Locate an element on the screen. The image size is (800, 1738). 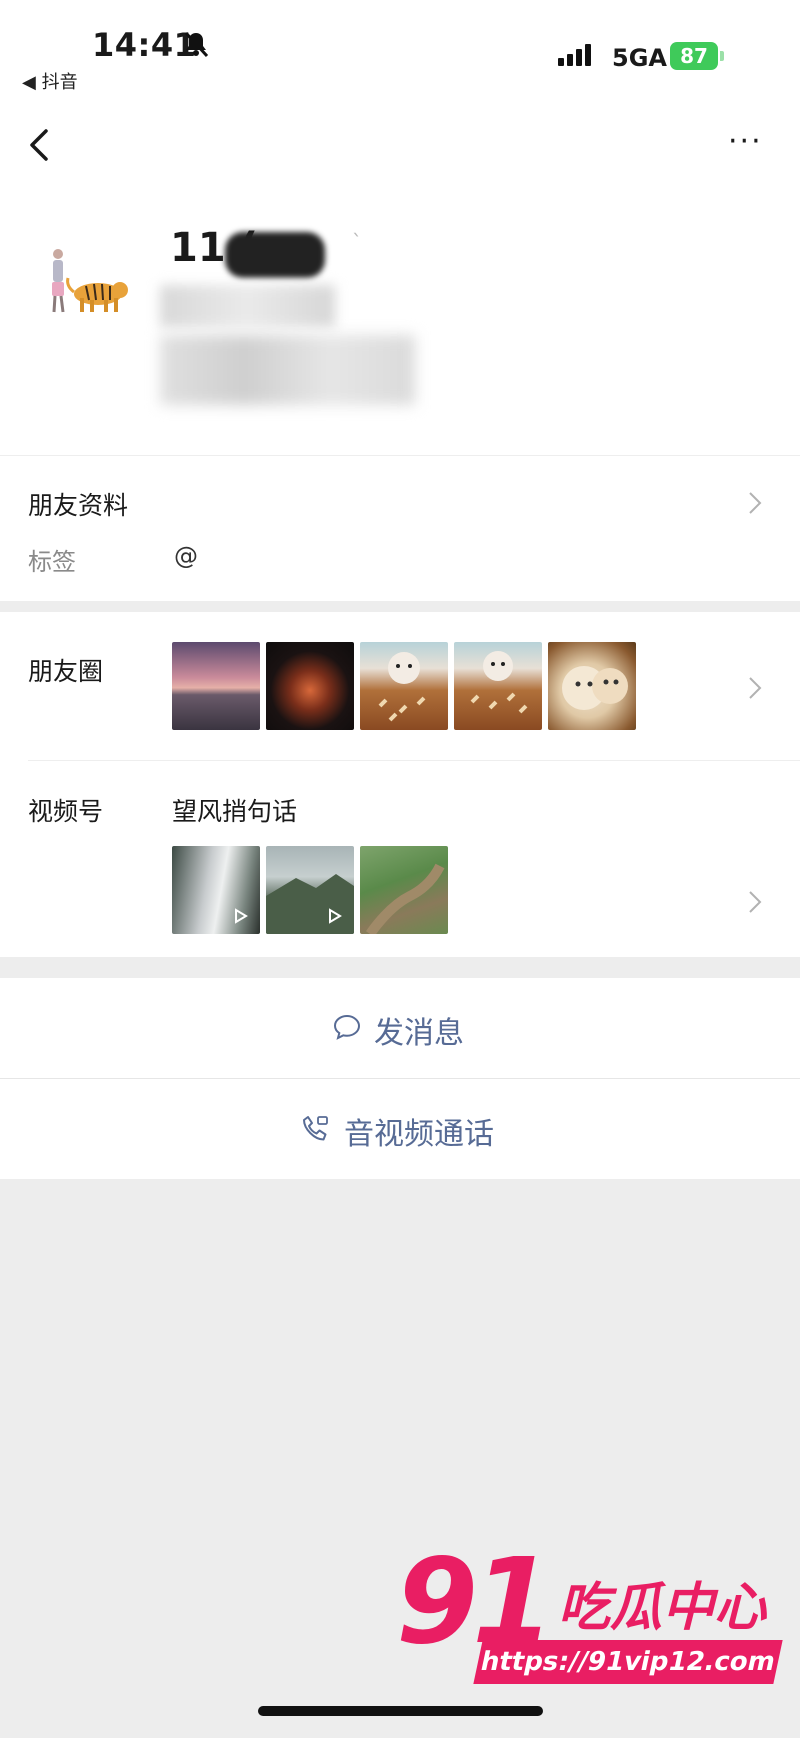
voice-video-call-button: 音视频通话 is located at coordinates (400, 1129).